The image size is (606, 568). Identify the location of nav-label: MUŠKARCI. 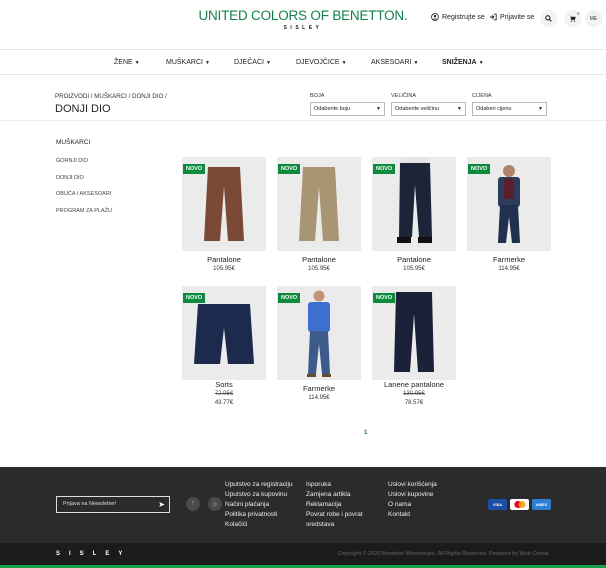
(184, 62).